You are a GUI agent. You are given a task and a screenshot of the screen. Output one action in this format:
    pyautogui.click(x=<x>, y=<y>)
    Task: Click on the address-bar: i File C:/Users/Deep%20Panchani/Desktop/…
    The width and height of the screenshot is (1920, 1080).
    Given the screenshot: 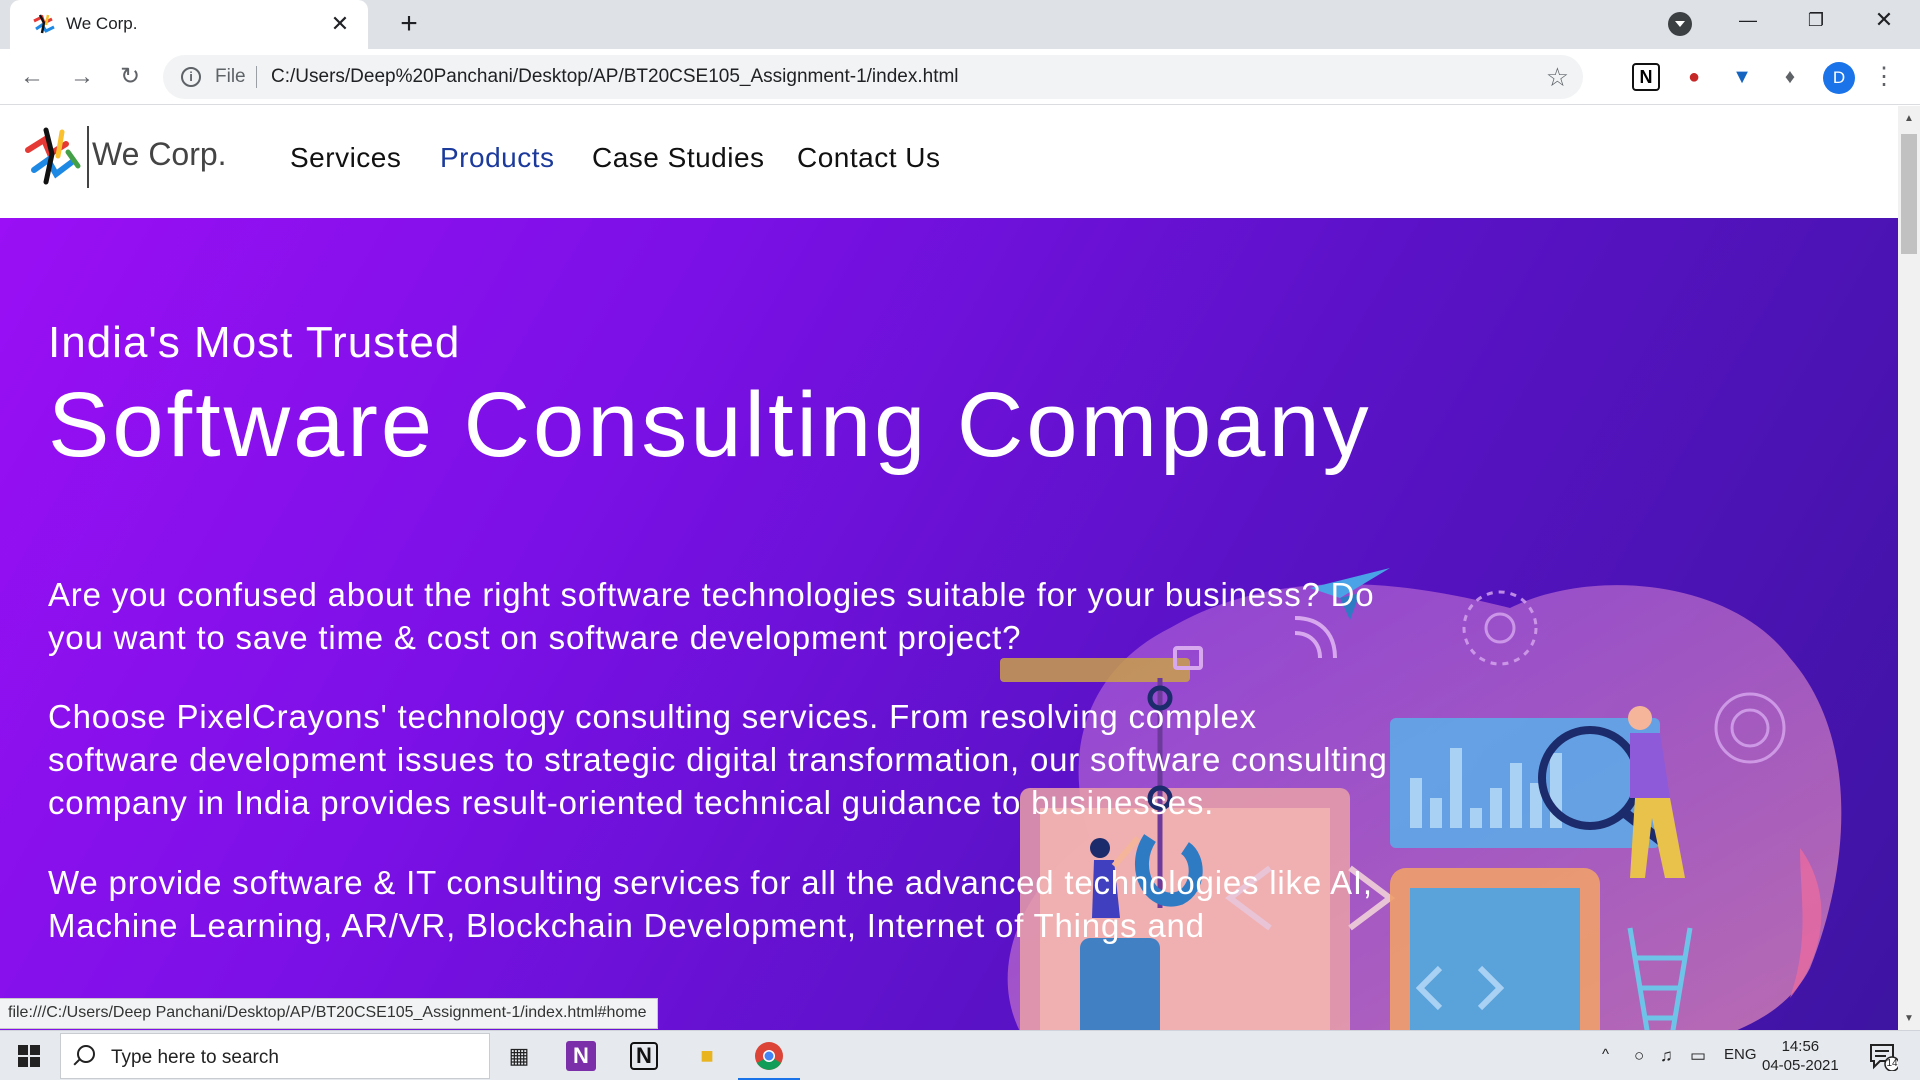 What is the action you would take?
    pyautogui.click(x=873, y=77)
    